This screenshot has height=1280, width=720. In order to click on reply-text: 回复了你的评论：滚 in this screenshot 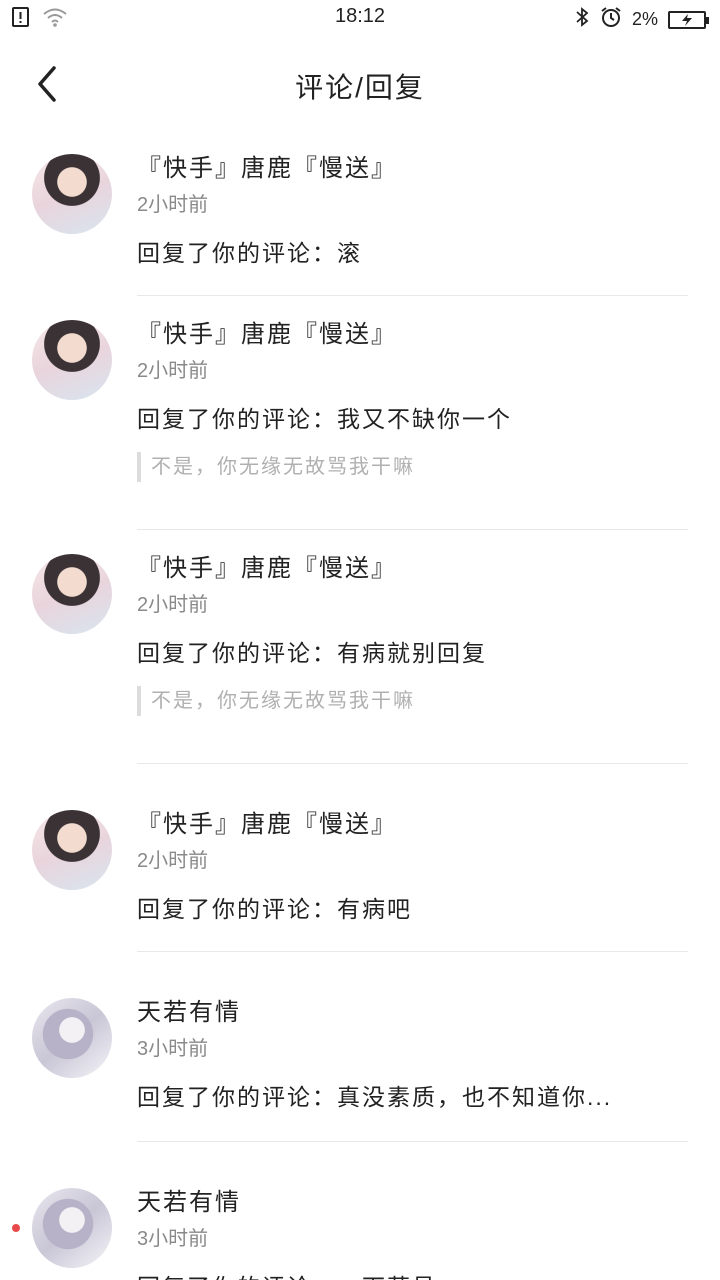, I will do `click(249, 253)`.